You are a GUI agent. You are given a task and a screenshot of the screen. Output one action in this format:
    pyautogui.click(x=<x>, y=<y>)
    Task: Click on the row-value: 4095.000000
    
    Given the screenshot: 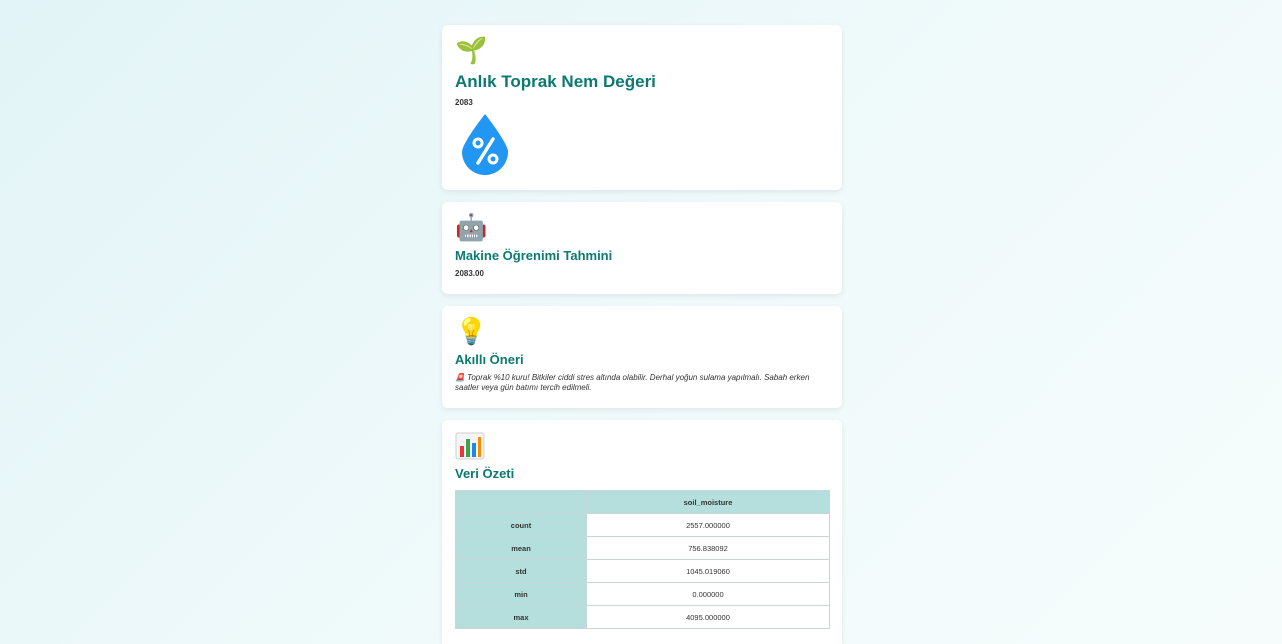 What is the action you would take?
    pyautogui.click(x=708, y=617)
    